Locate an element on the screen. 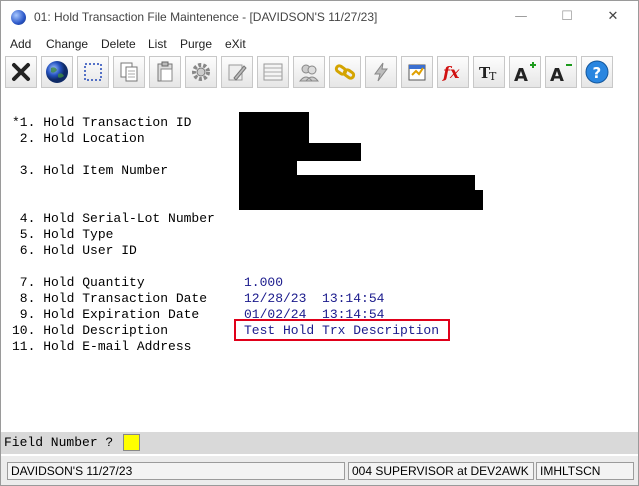 Image resolution: width=639 pixels, height=486 pixels. font-decrease-button: A is located at coordinates (561, 72).